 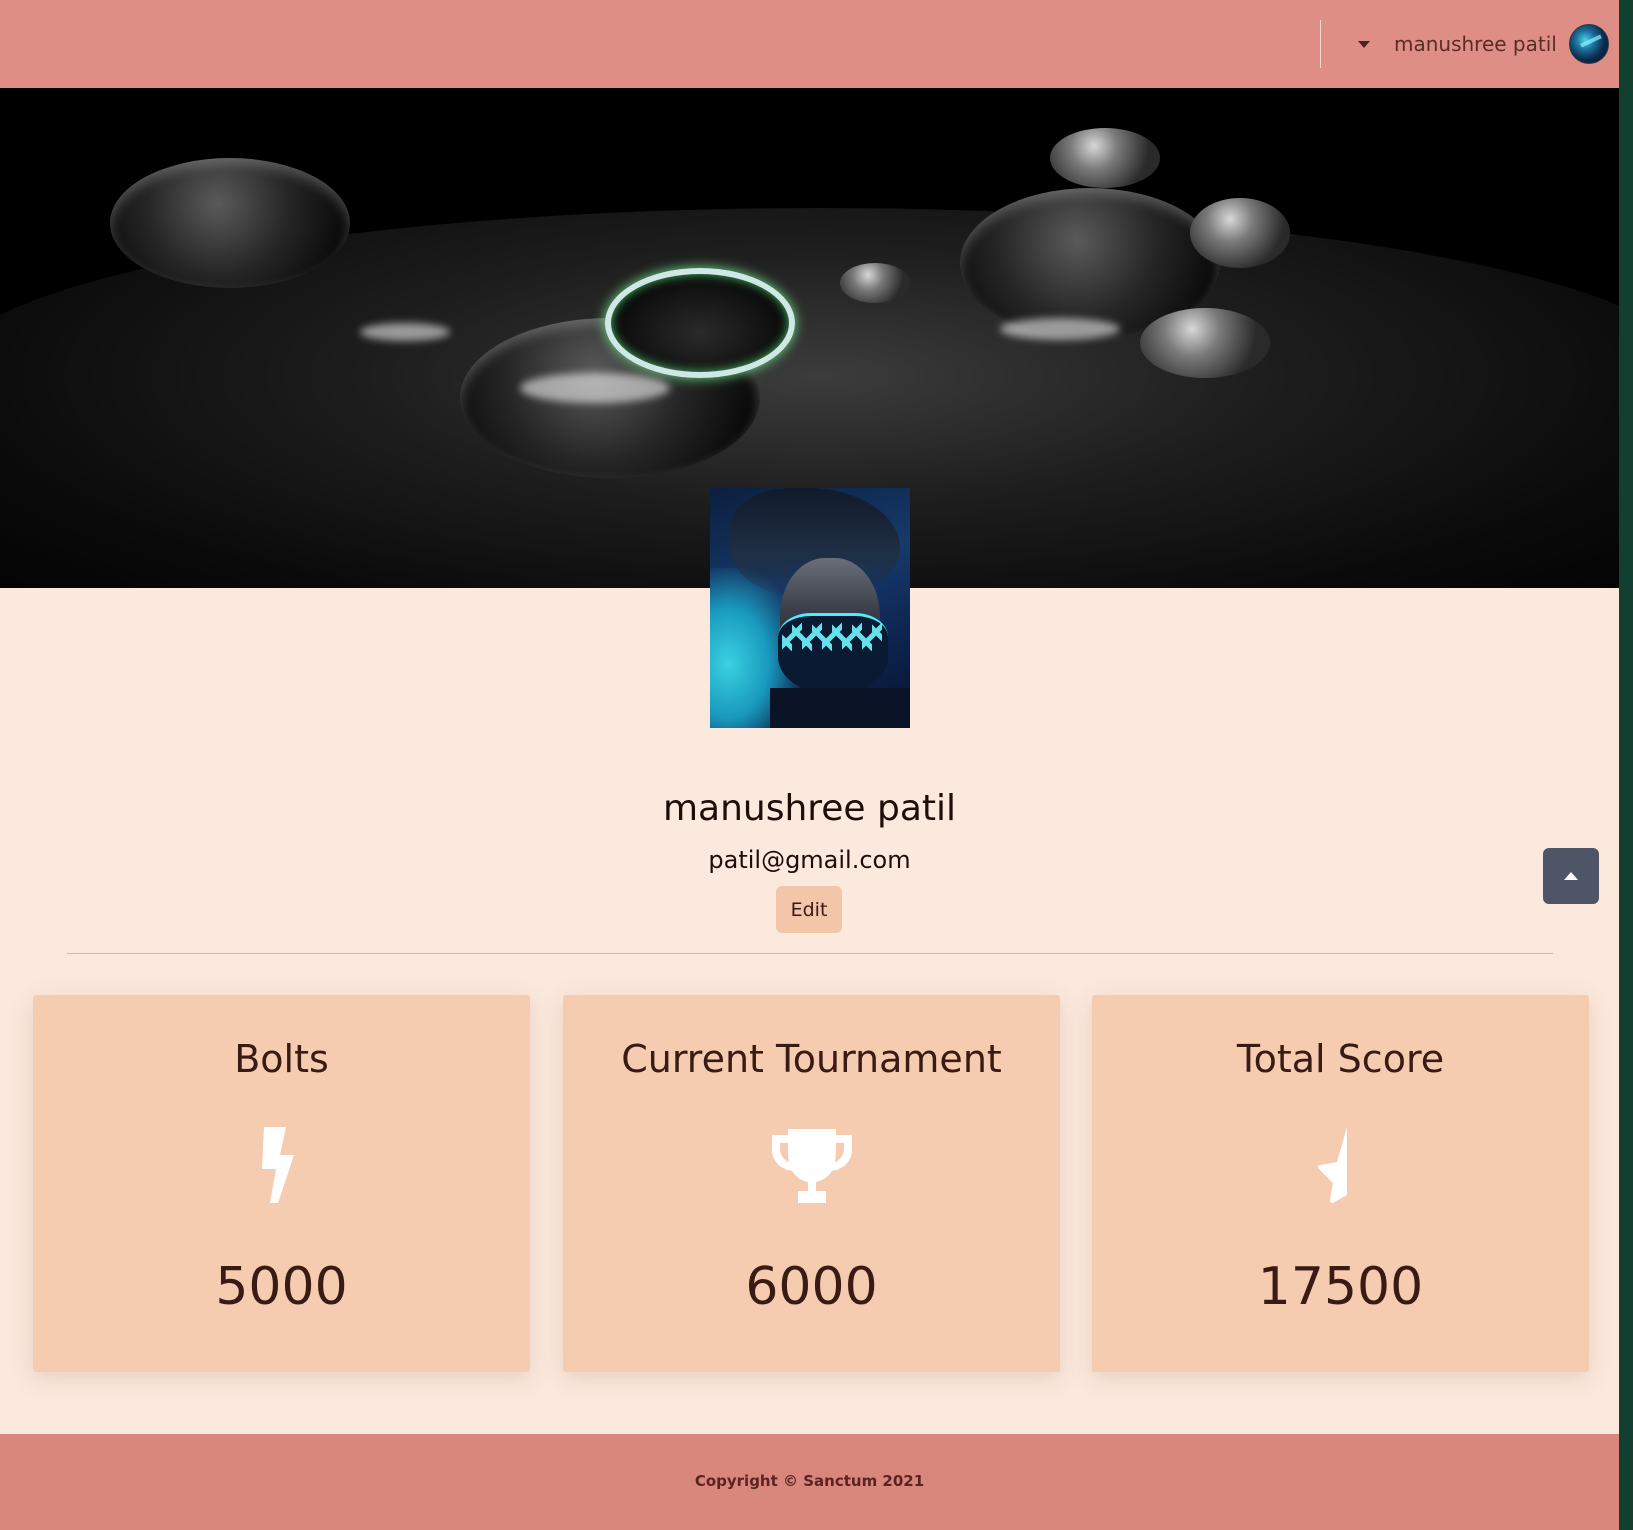 What do you see at coordinates (281, 1059) in the screenshot?
I see `stat-title: Bolts` at bounding box center [281, 1059].